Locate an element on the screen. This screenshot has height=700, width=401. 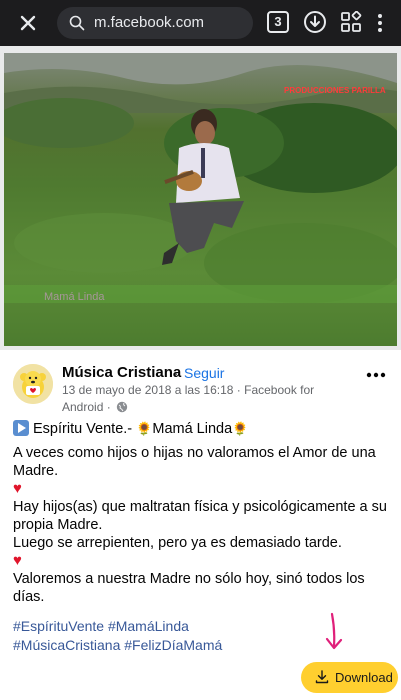
download-circle-icon is located at coordinates (315, 22).